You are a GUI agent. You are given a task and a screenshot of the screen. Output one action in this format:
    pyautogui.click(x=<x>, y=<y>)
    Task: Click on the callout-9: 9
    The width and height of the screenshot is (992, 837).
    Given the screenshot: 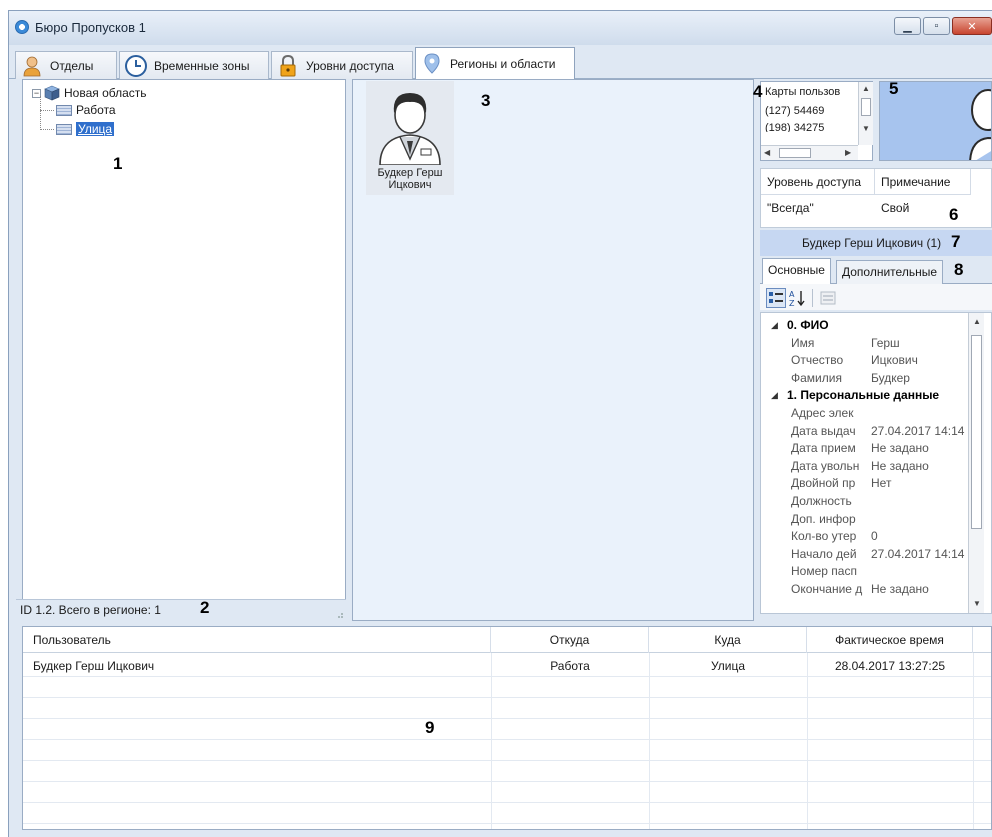 What is the action you would take?
    pyautogui.click(x=430, y=727)
    